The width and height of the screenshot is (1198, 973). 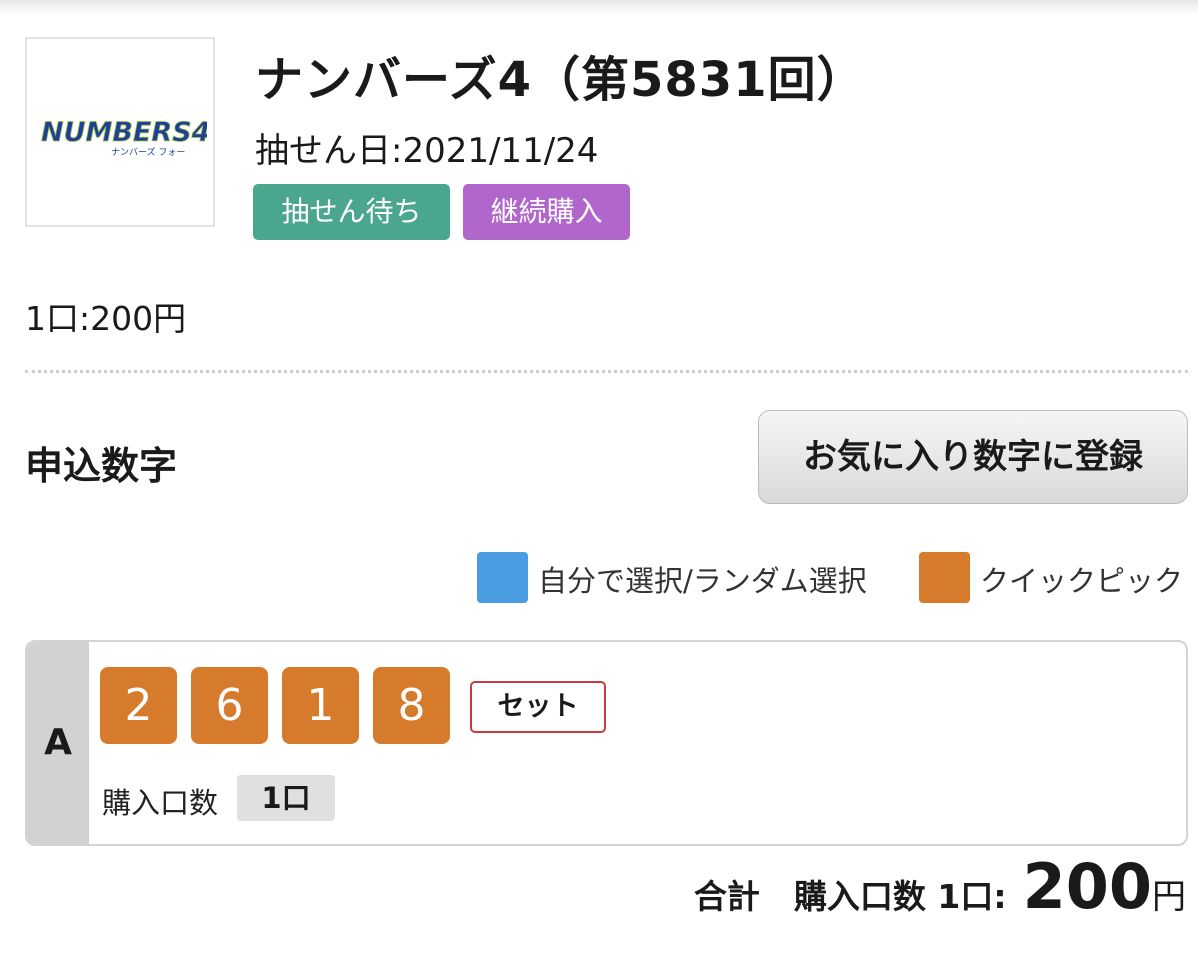 What do you see at coordinates (101, 466) in the screenshot?
I see `section-title: 申込数字` at bounding box center [101, 466].